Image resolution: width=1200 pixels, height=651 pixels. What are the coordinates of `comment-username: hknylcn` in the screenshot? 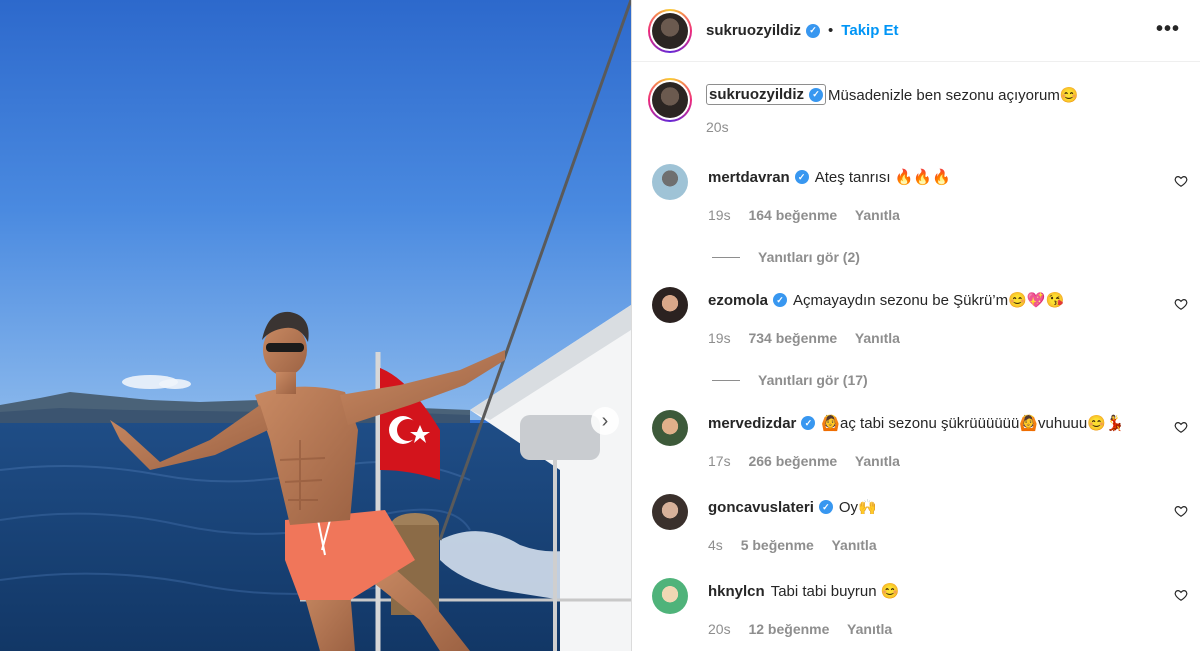 It's located at (736, 591).